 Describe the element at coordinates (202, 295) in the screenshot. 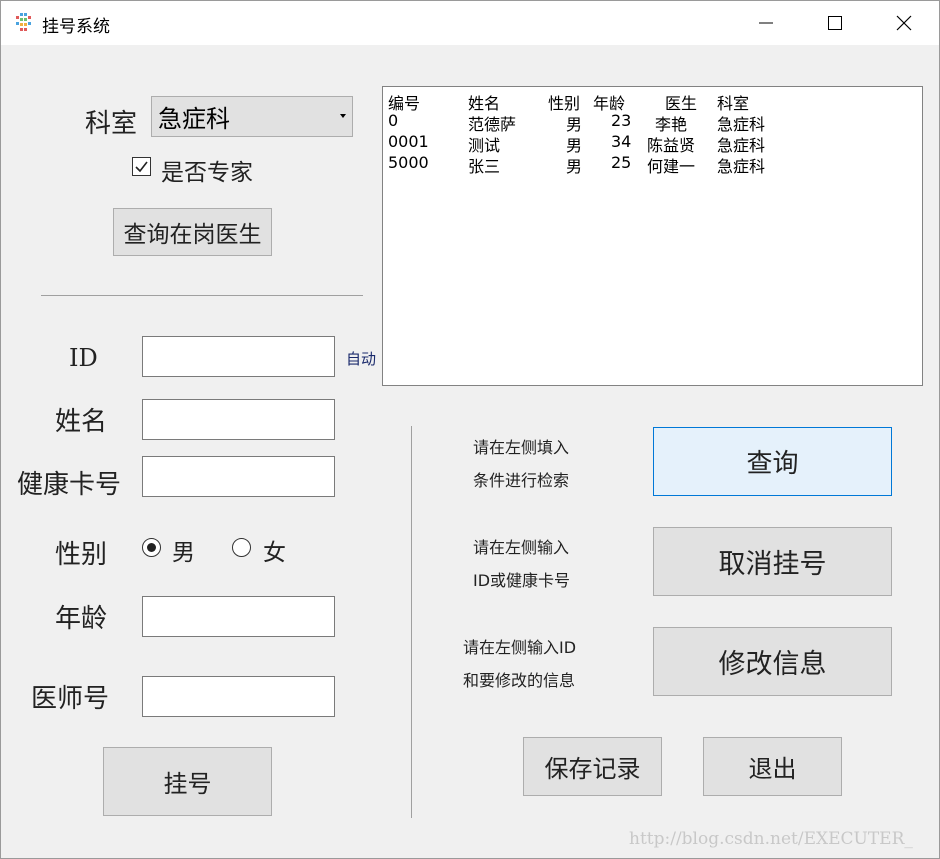

I see `divider-horizontal` at that location.